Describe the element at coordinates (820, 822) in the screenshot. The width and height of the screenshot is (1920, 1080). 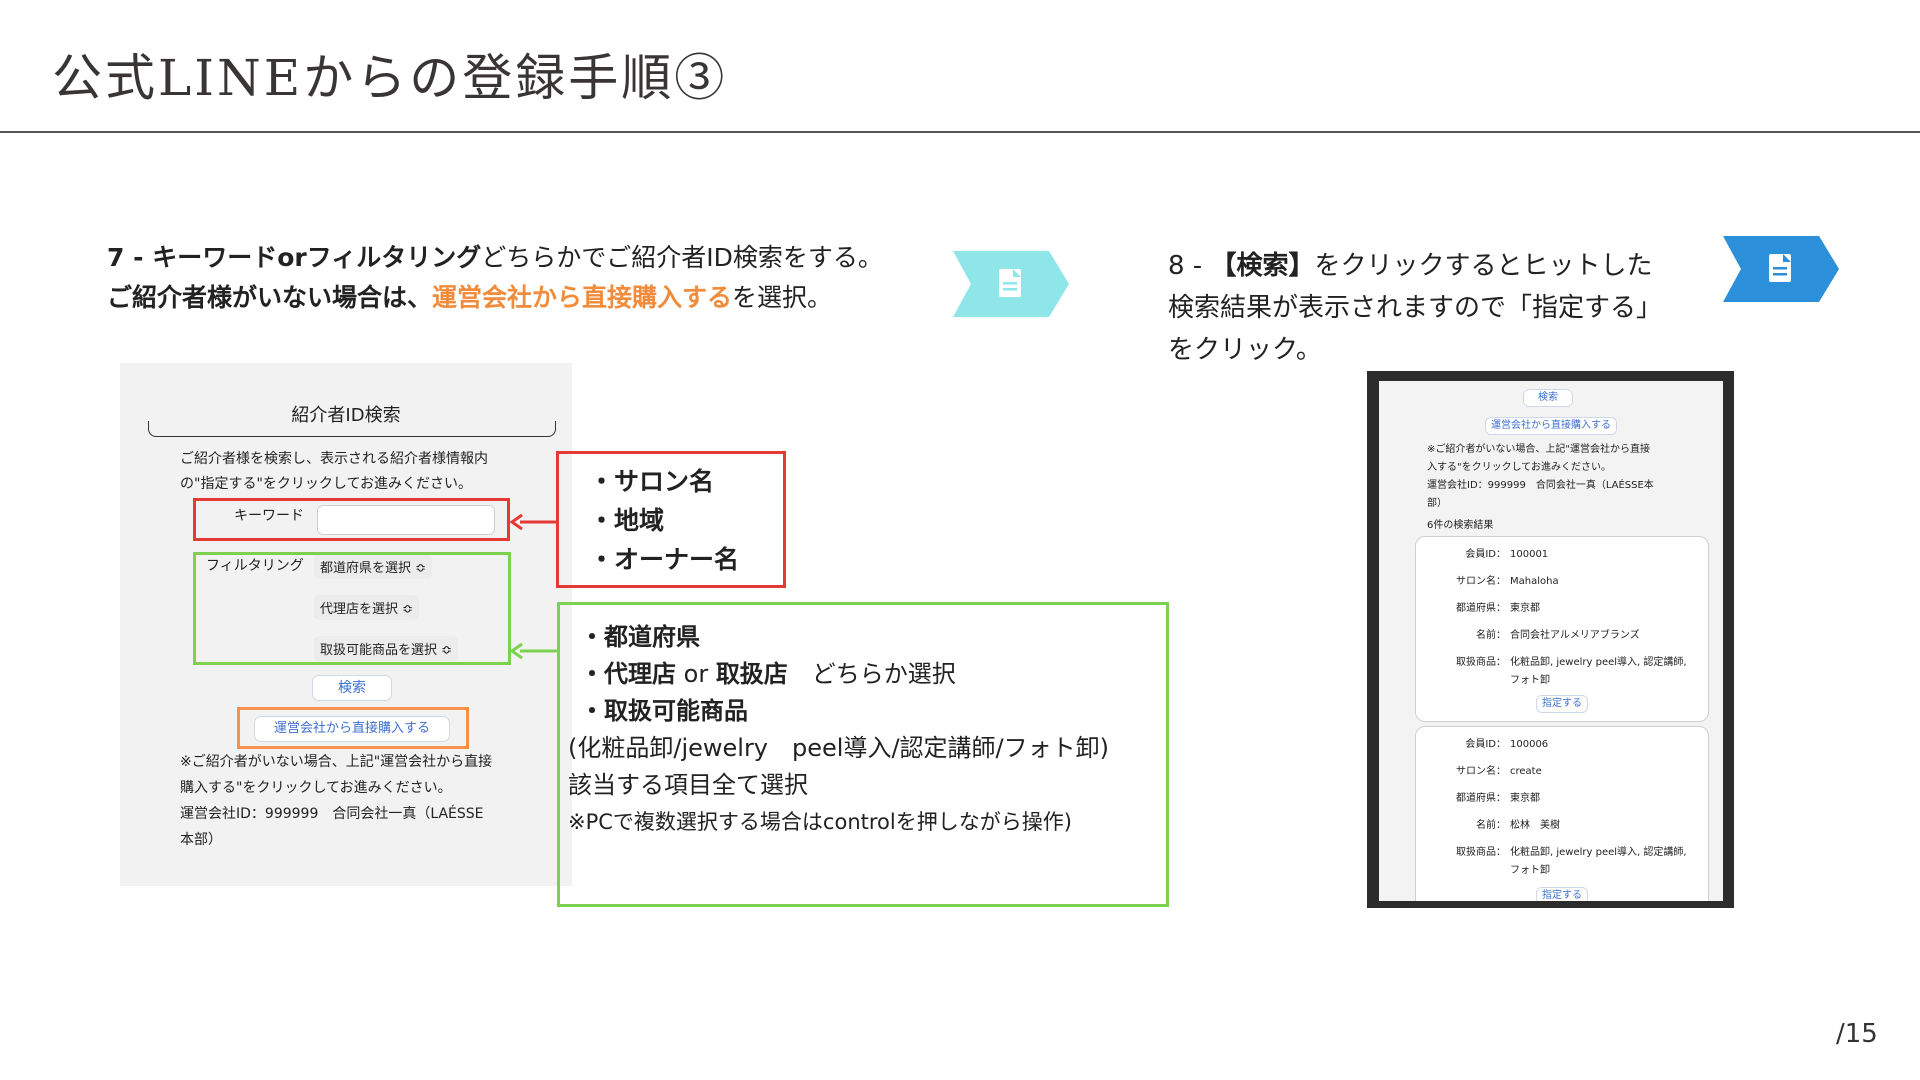
I see `callout-pc-note: ※PCで複数選択する場合はcontrolを押しながら操作)` at that location.